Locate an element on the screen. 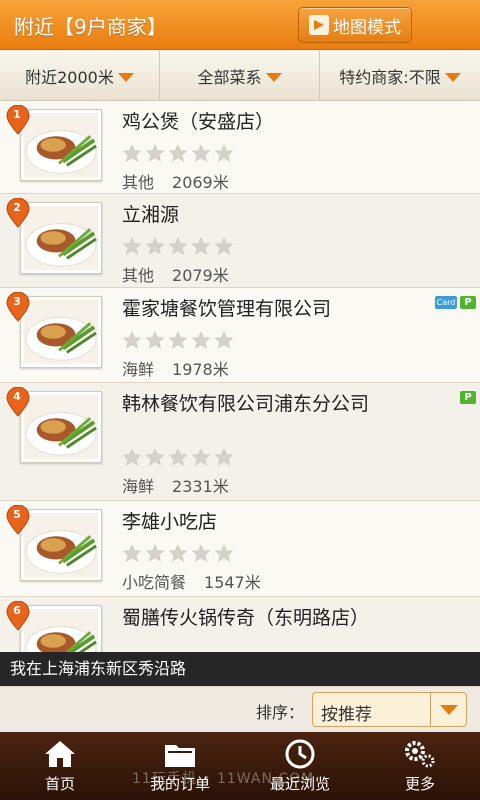 This screenshot has width=480, height=800. restaurant-distance: 2331米 is located at coordinates (200, 486).